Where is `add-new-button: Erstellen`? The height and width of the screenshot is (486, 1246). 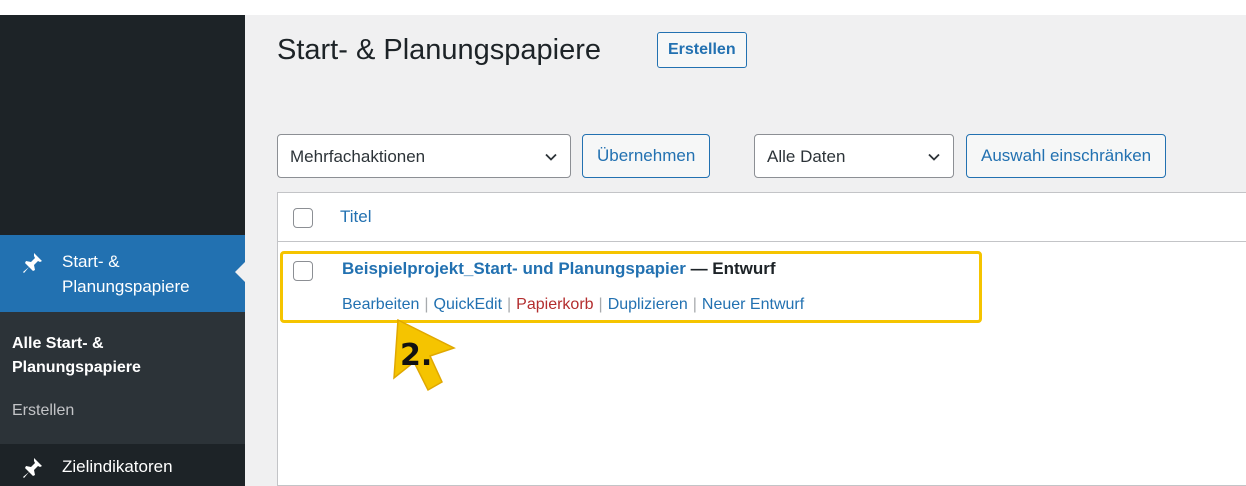
add-new-button: Erstellen is located at coordinates (702, 50).